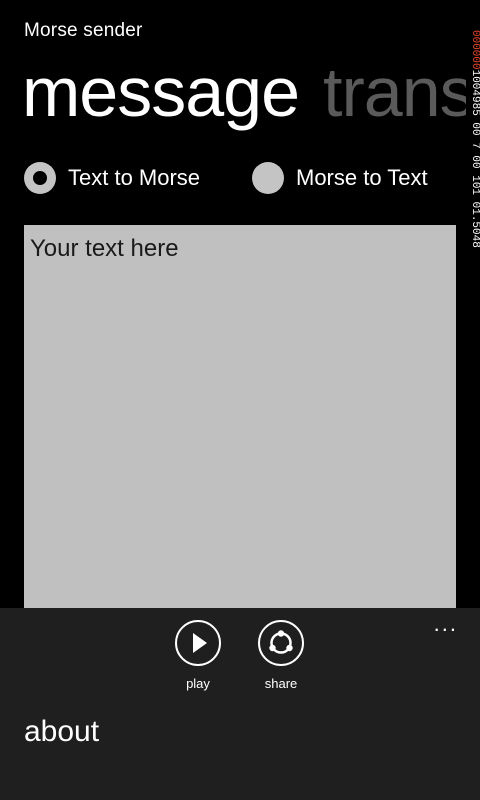 Image resolution: width=480 pixels, height=800 pixels. I want to click on play-icon-ring, so click(198, 643).